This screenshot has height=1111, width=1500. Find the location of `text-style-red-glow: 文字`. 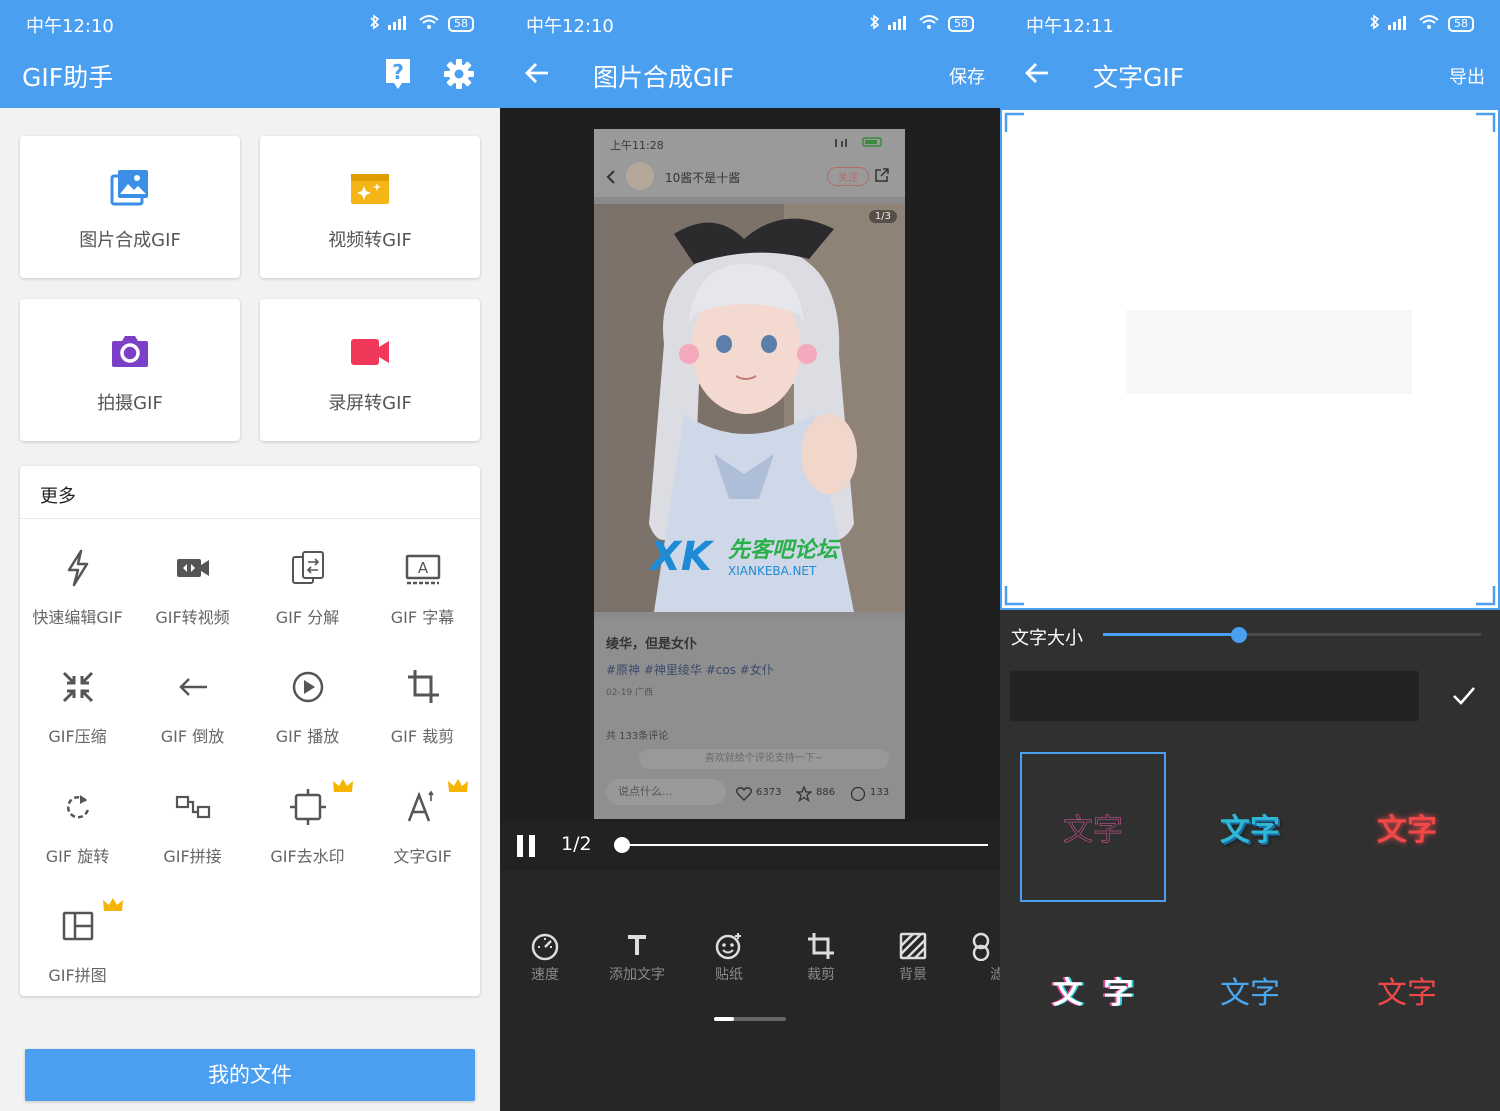

text-style-red-glow: 文字 is located at coordinates (1407, 827).